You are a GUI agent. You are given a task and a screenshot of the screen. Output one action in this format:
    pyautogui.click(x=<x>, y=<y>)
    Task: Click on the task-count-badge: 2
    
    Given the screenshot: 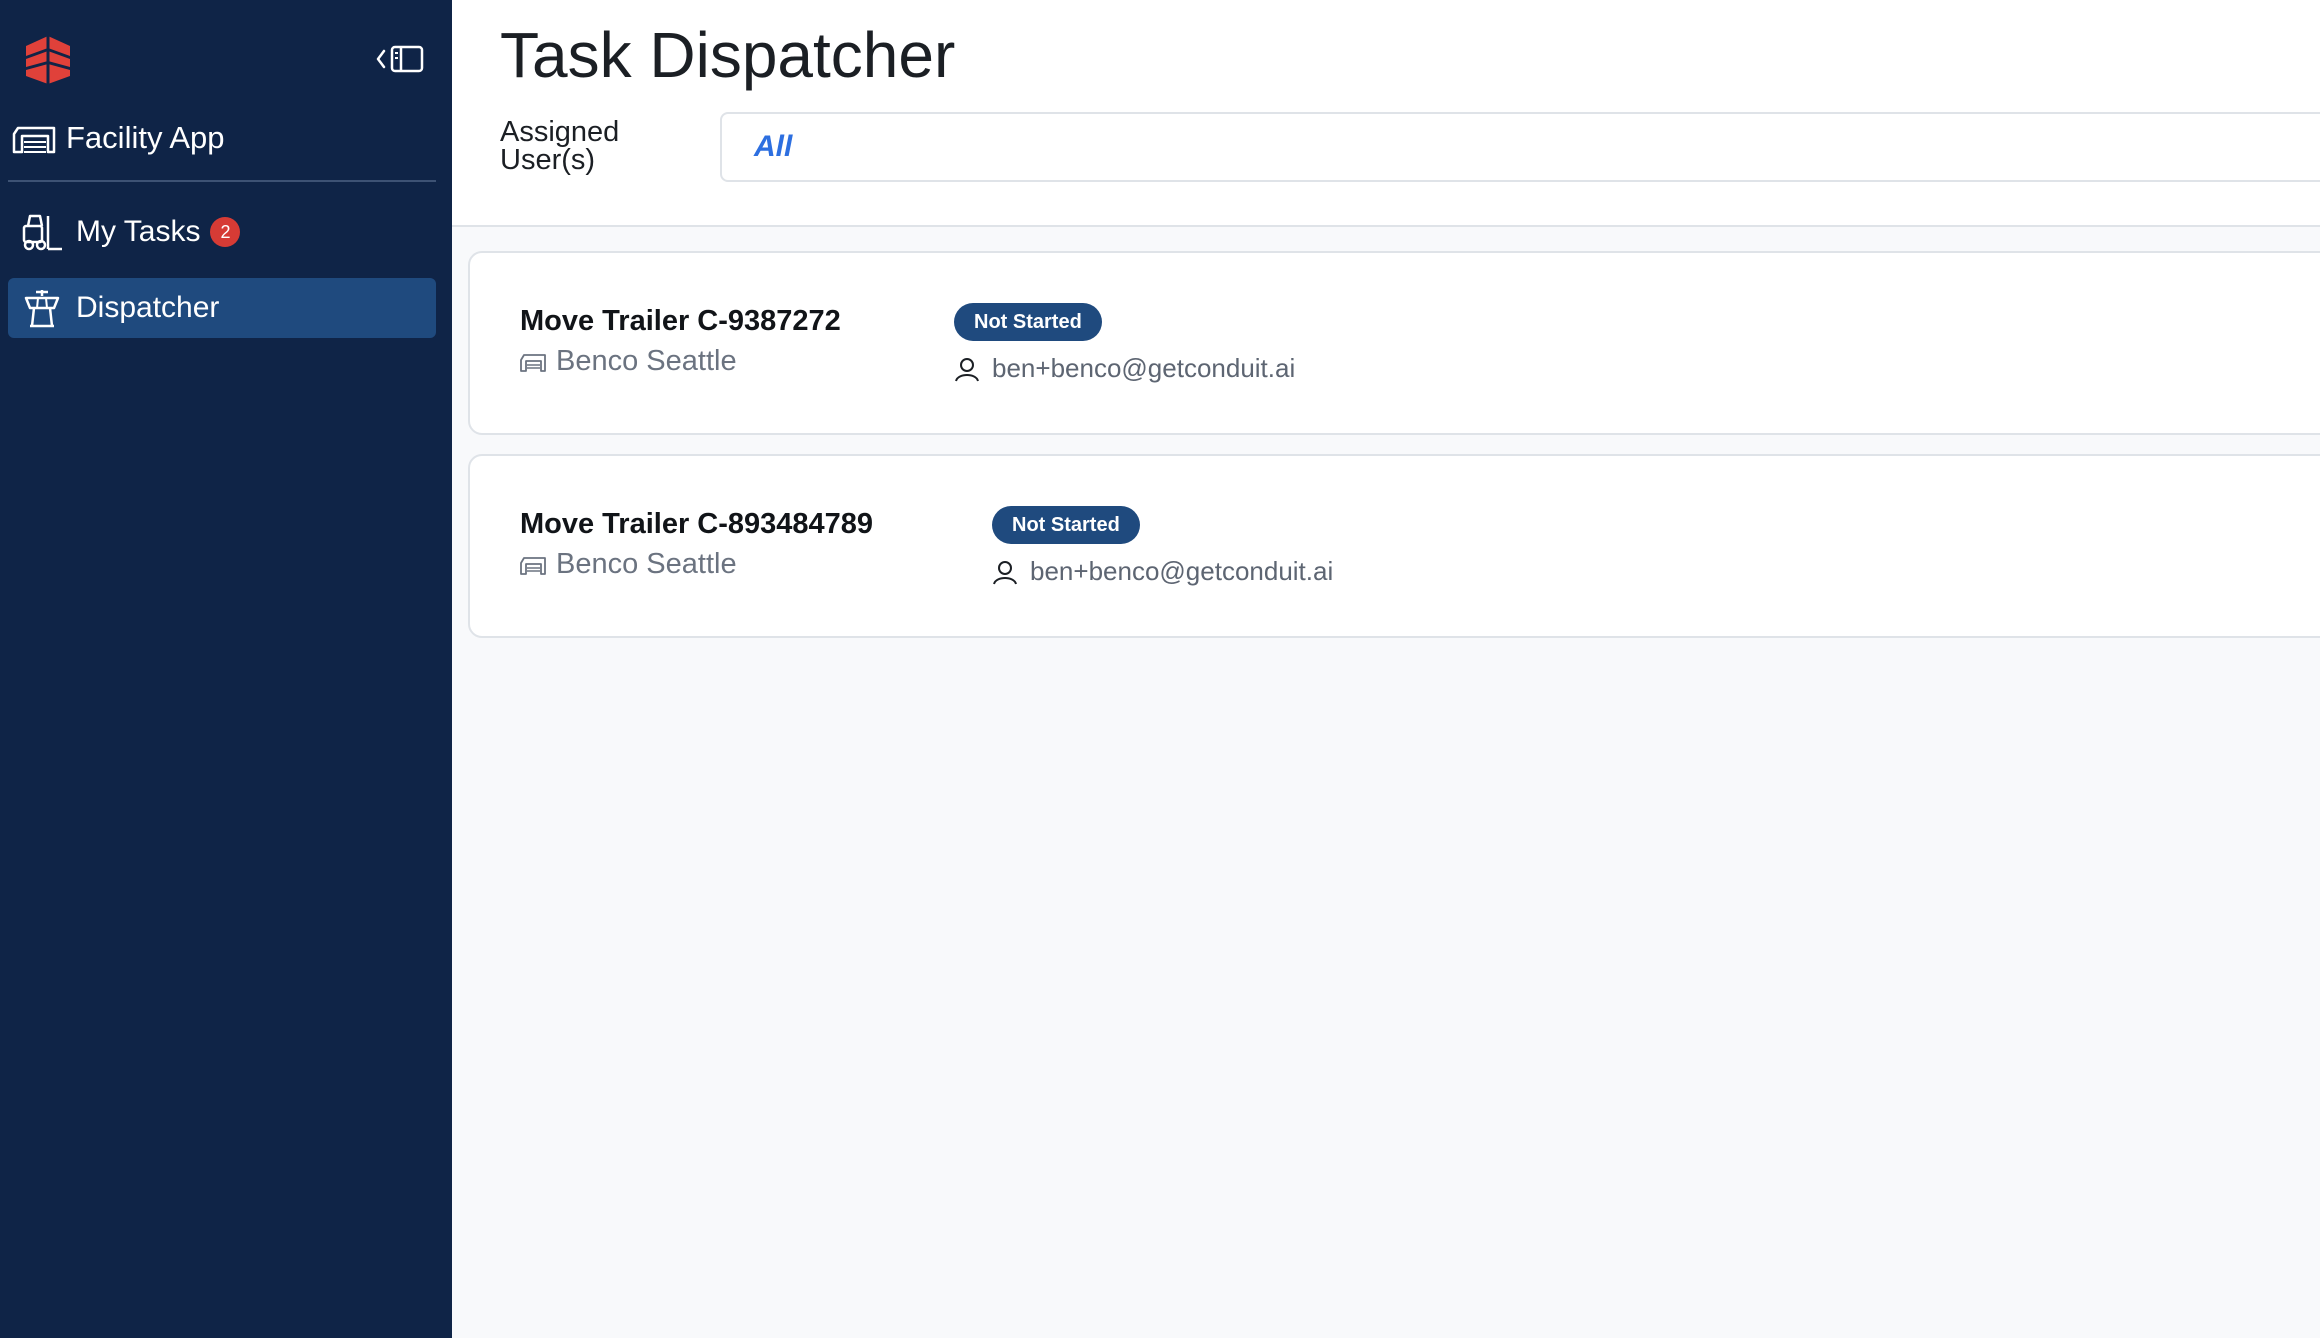 What is the action you would take?
    pyautogui.click(x=225, y=232)
    